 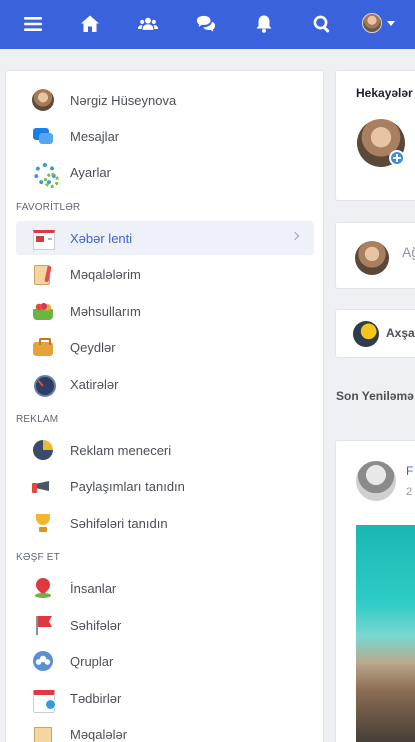 I want to click on top-navbar, so click(x=207, y=24).